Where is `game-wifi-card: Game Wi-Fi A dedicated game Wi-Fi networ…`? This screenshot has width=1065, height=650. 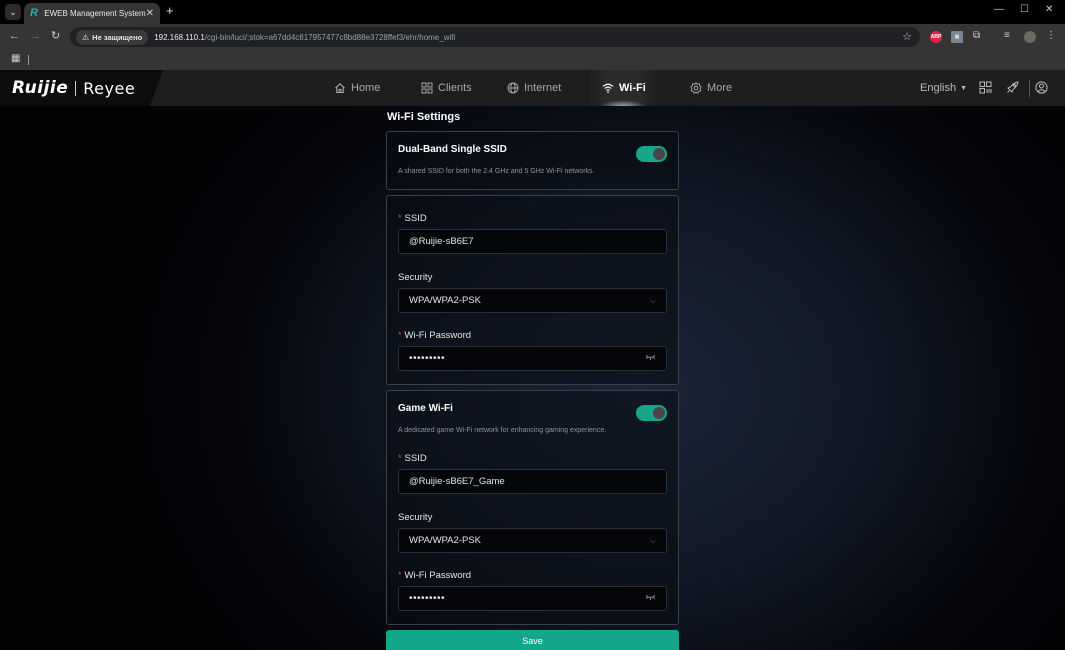 game-wifi-card: Game Wi-Fi A dedicated game Wi-Fi networ… is located at coordinates (532, 507).